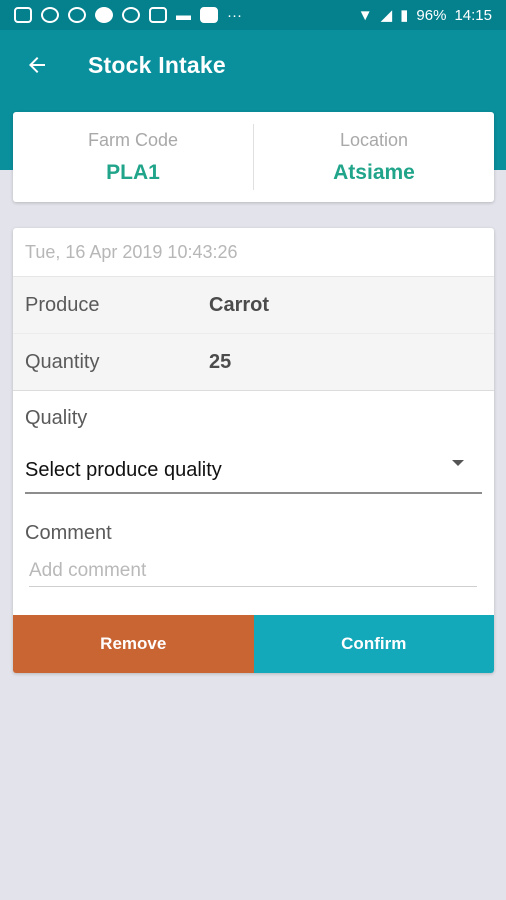 This screenshot has width=506, height=900. Describe the element at coordinates (104, 15) in the screenshot. I see `team-icon` at that location.